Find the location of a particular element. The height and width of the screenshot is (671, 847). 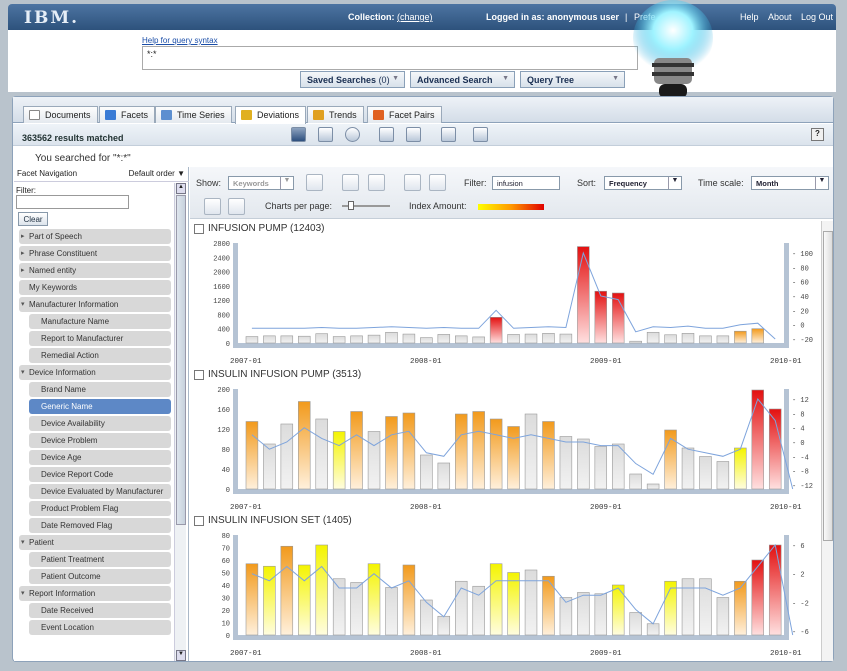

sidebar-item: Device Evaluated by Manufacturer is located at coordinates (100, 491).